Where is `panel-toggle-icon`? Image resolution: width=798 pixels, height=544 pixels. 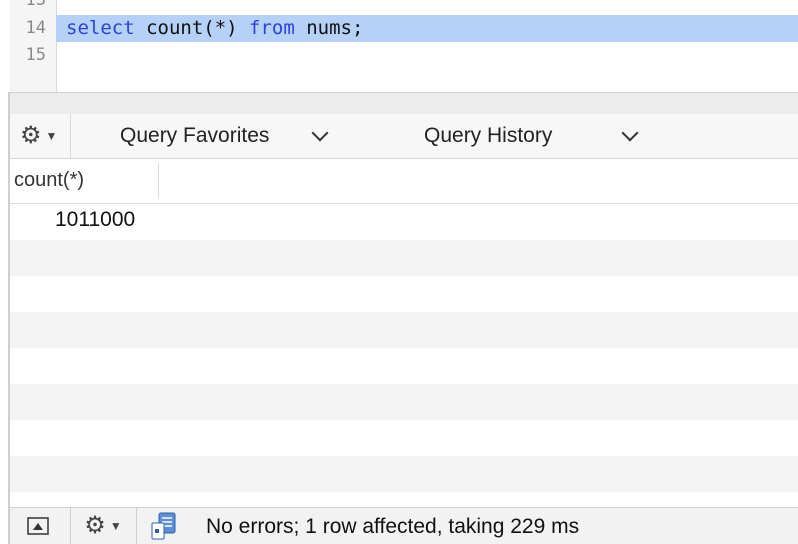 panel-toggle-icon is located at coordinates (38, 526).